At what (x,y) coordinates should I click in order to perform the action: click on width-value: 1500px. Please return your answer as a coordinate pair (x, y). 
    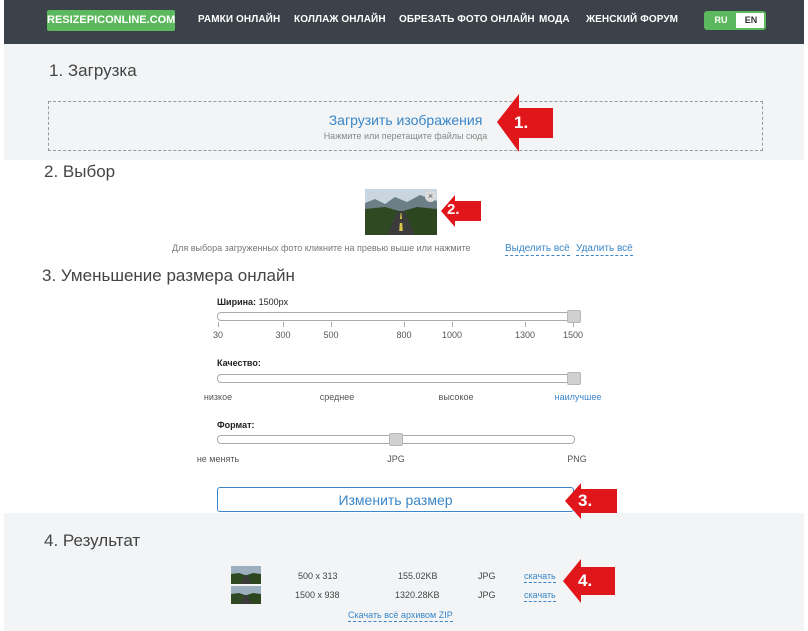
    Looking at the image, I should click on (273, 302).